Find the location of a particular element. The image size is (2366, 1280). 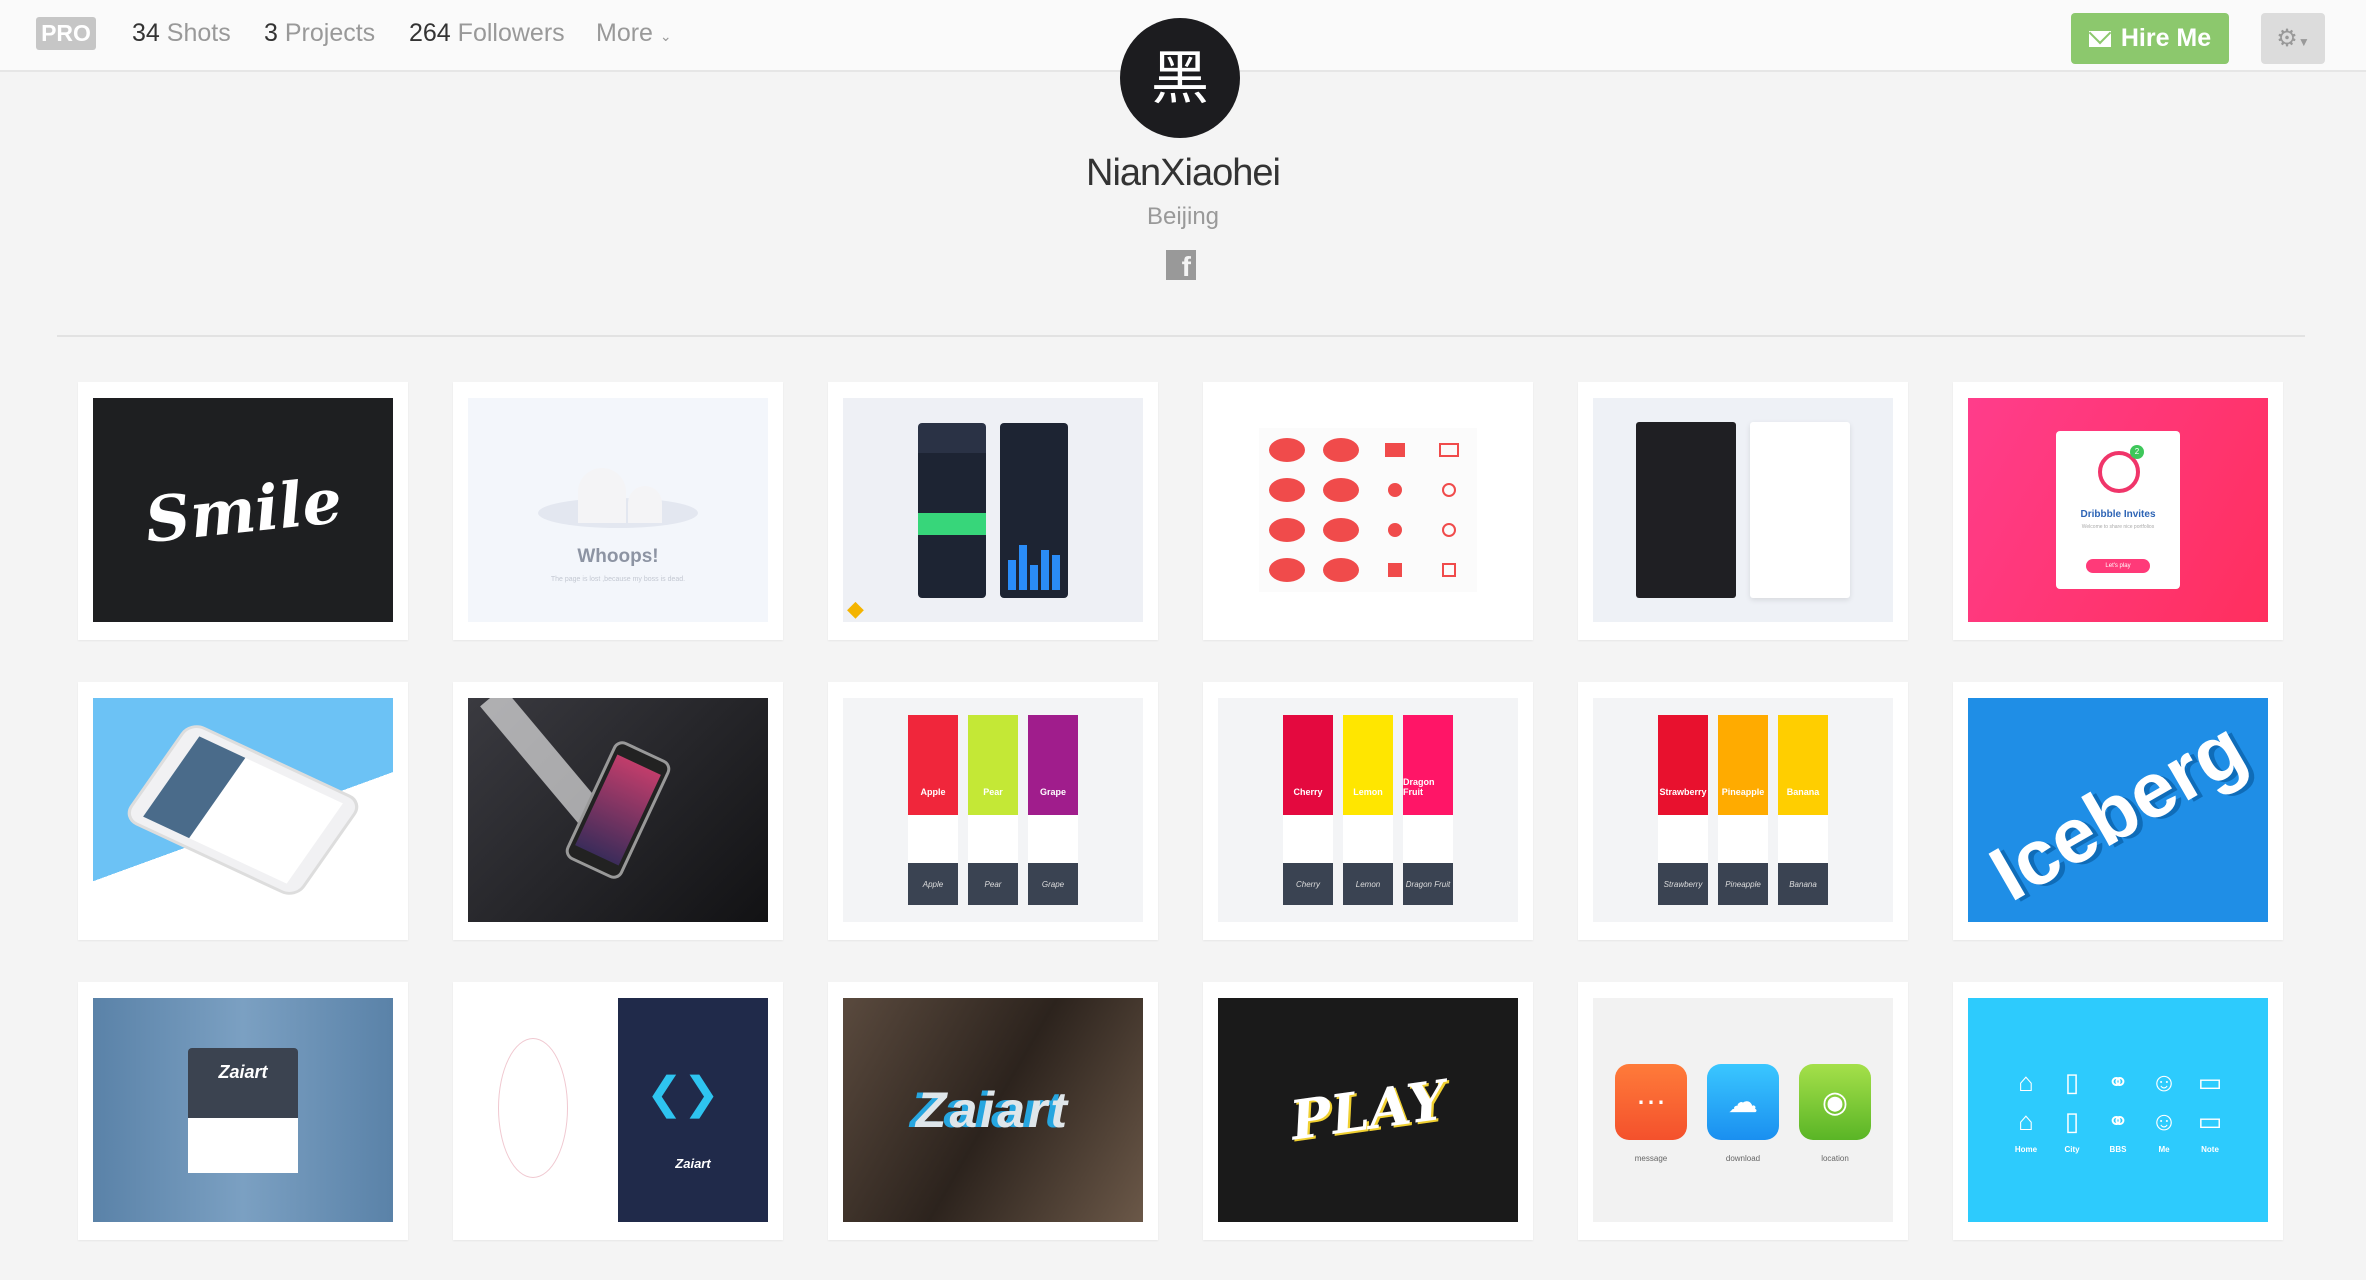

shots-link: 34 Shots is located at coordinates (181, 33).